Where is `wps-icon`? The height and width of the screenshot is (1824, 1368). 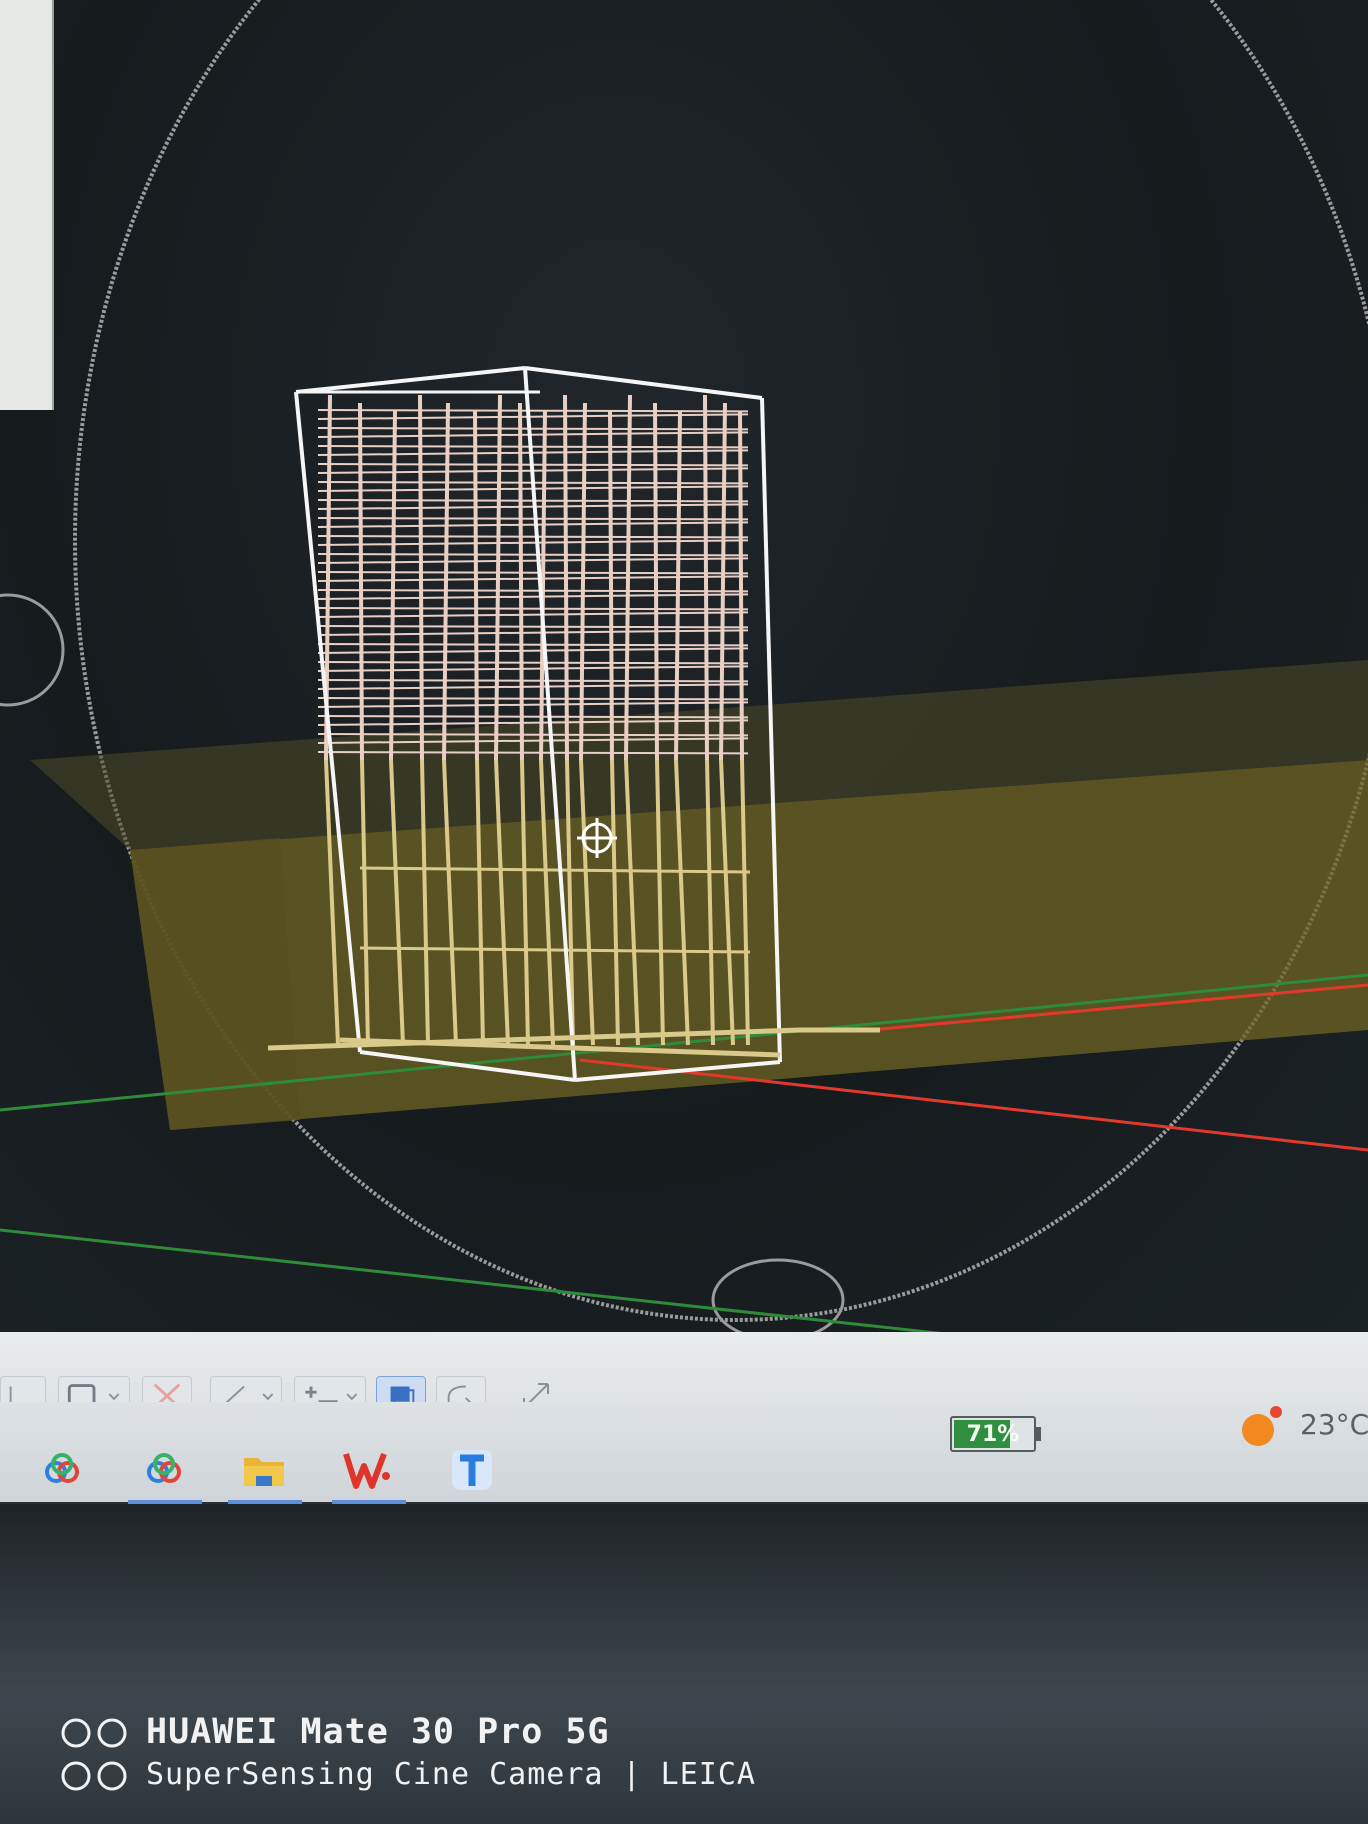
wps-icon is located at coordinates (368, 1470).